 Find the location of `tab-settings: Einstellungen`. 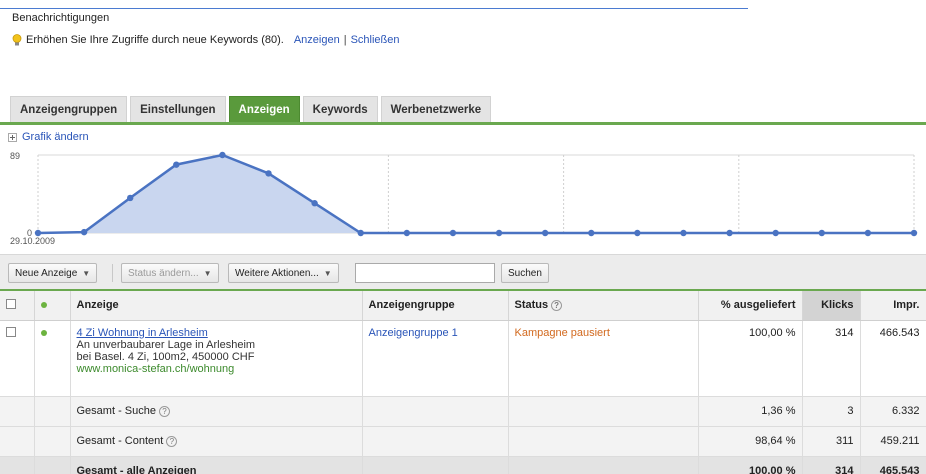

tab-settings: Einstellungen is located at coordinates (178, 109).